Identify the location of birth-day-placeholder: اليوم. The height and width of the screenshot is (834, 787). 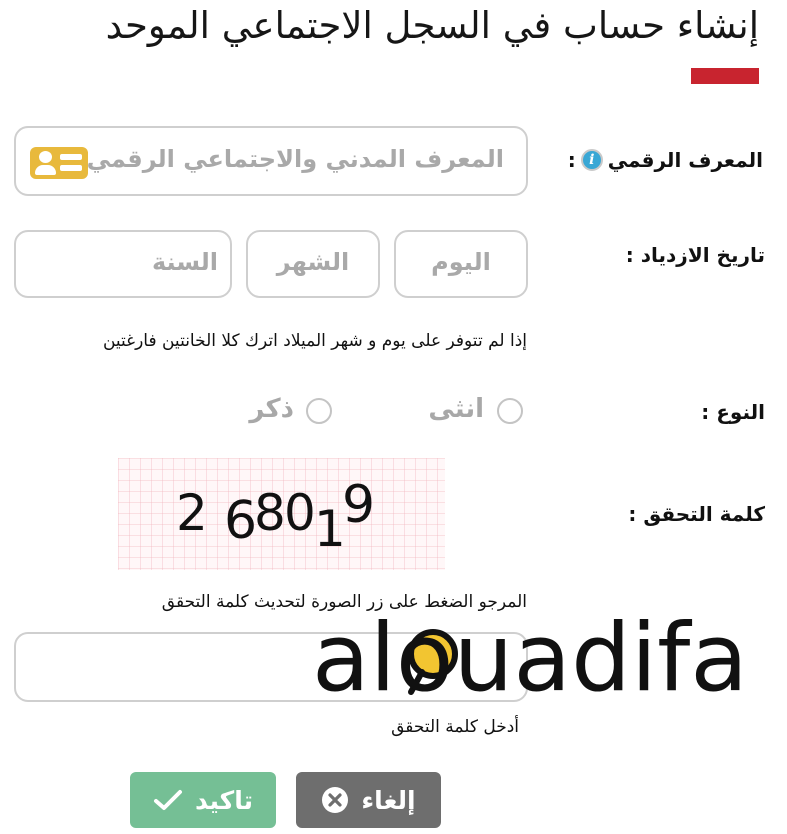
(461, 262).